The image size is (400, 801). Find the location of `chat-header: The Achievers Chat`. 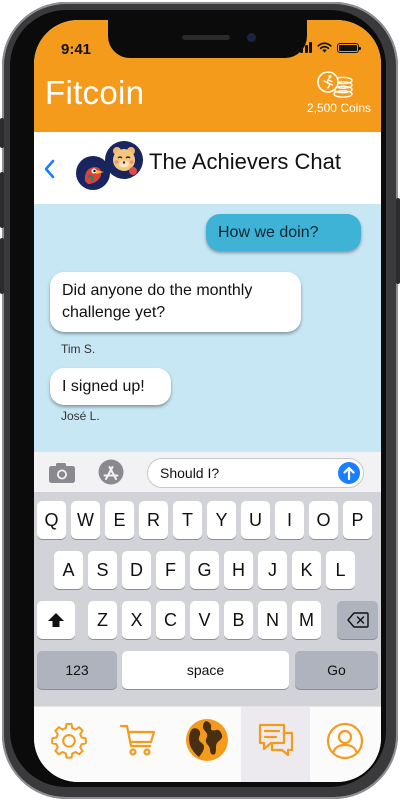

chat-header: The Achievers Chat is located at coordinates (207, 168).